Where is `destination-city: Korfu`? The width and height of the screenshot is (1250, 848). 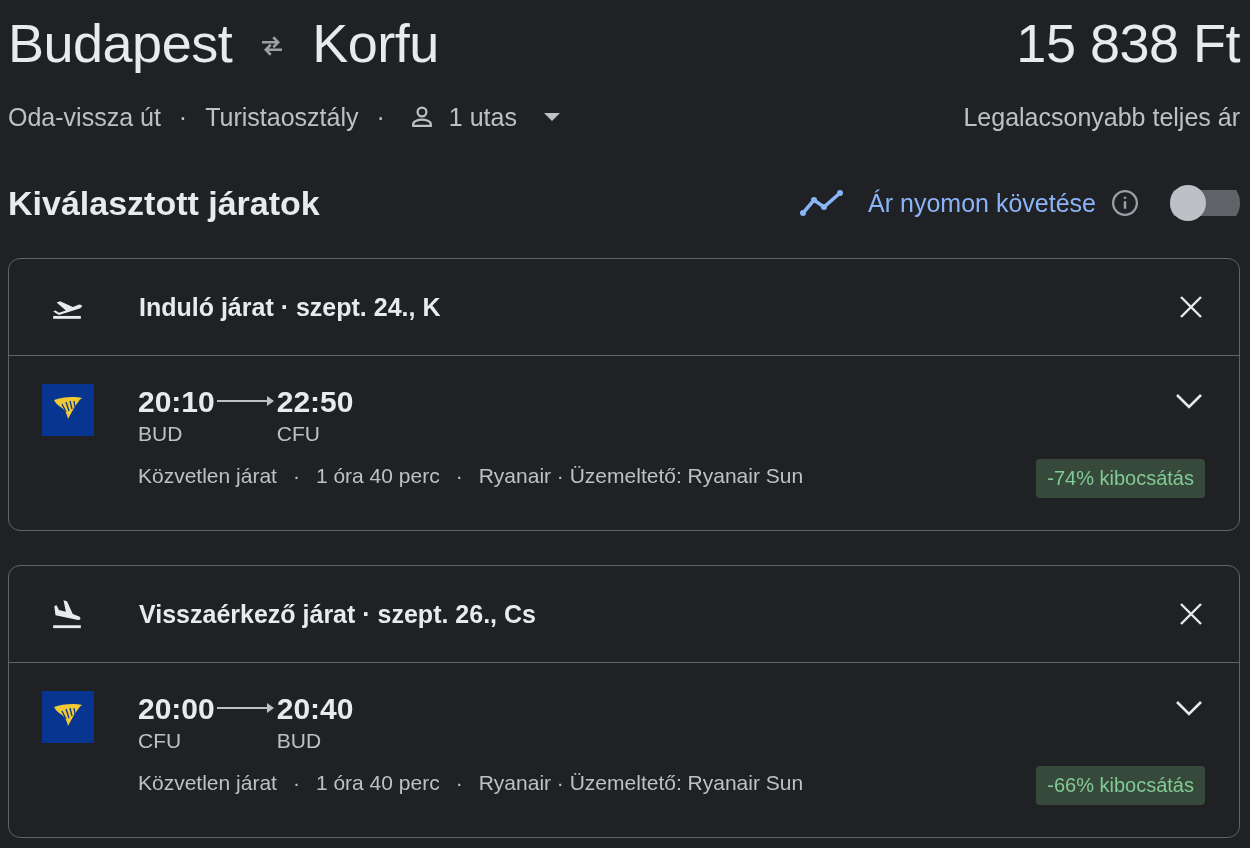
destination-city: Korfu is located at coordinates (375, 43).